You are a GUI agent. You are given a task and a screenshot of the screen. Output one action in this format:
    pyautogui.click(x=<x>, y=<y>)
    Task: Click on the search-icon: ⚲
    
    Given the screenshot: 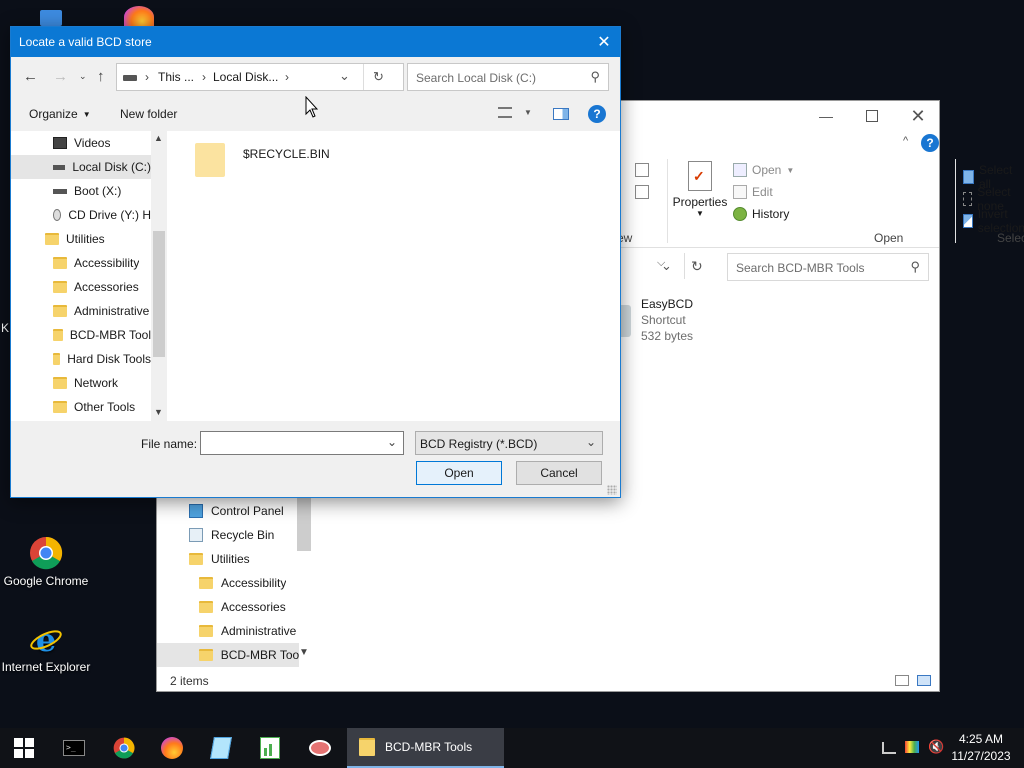 What is the action you would take?
    pyautogui.click(x=595, y=76)
    